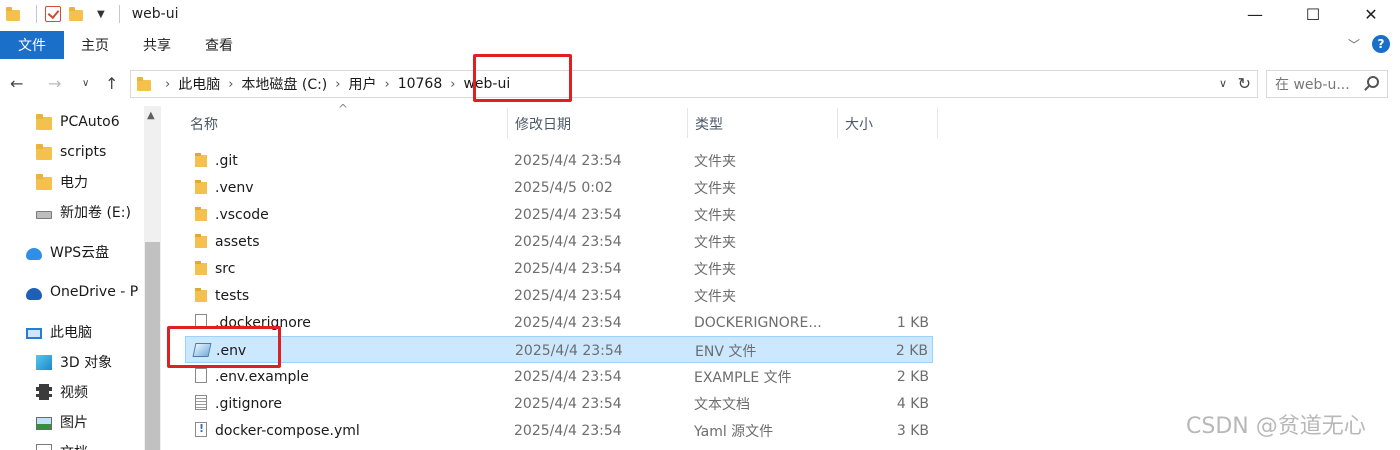  Describe the element at coordinates (80, 253) in the screenshot. I see `nav-item-label: WPS云盘` at that location.